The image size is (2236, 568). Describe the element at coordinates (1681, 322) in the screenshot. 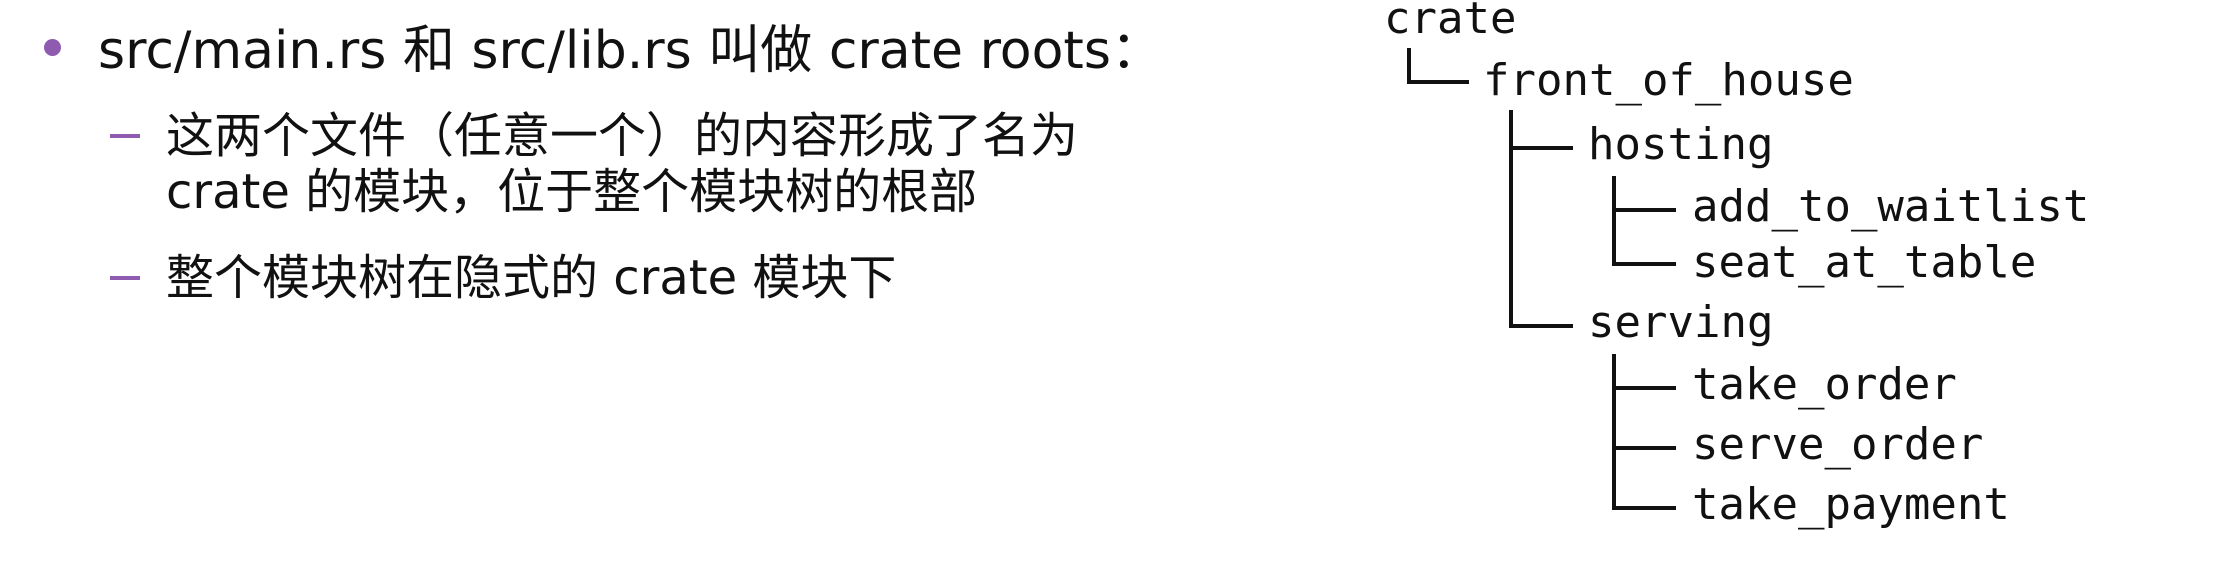

I see `tree-node-serving: serving` at that location.